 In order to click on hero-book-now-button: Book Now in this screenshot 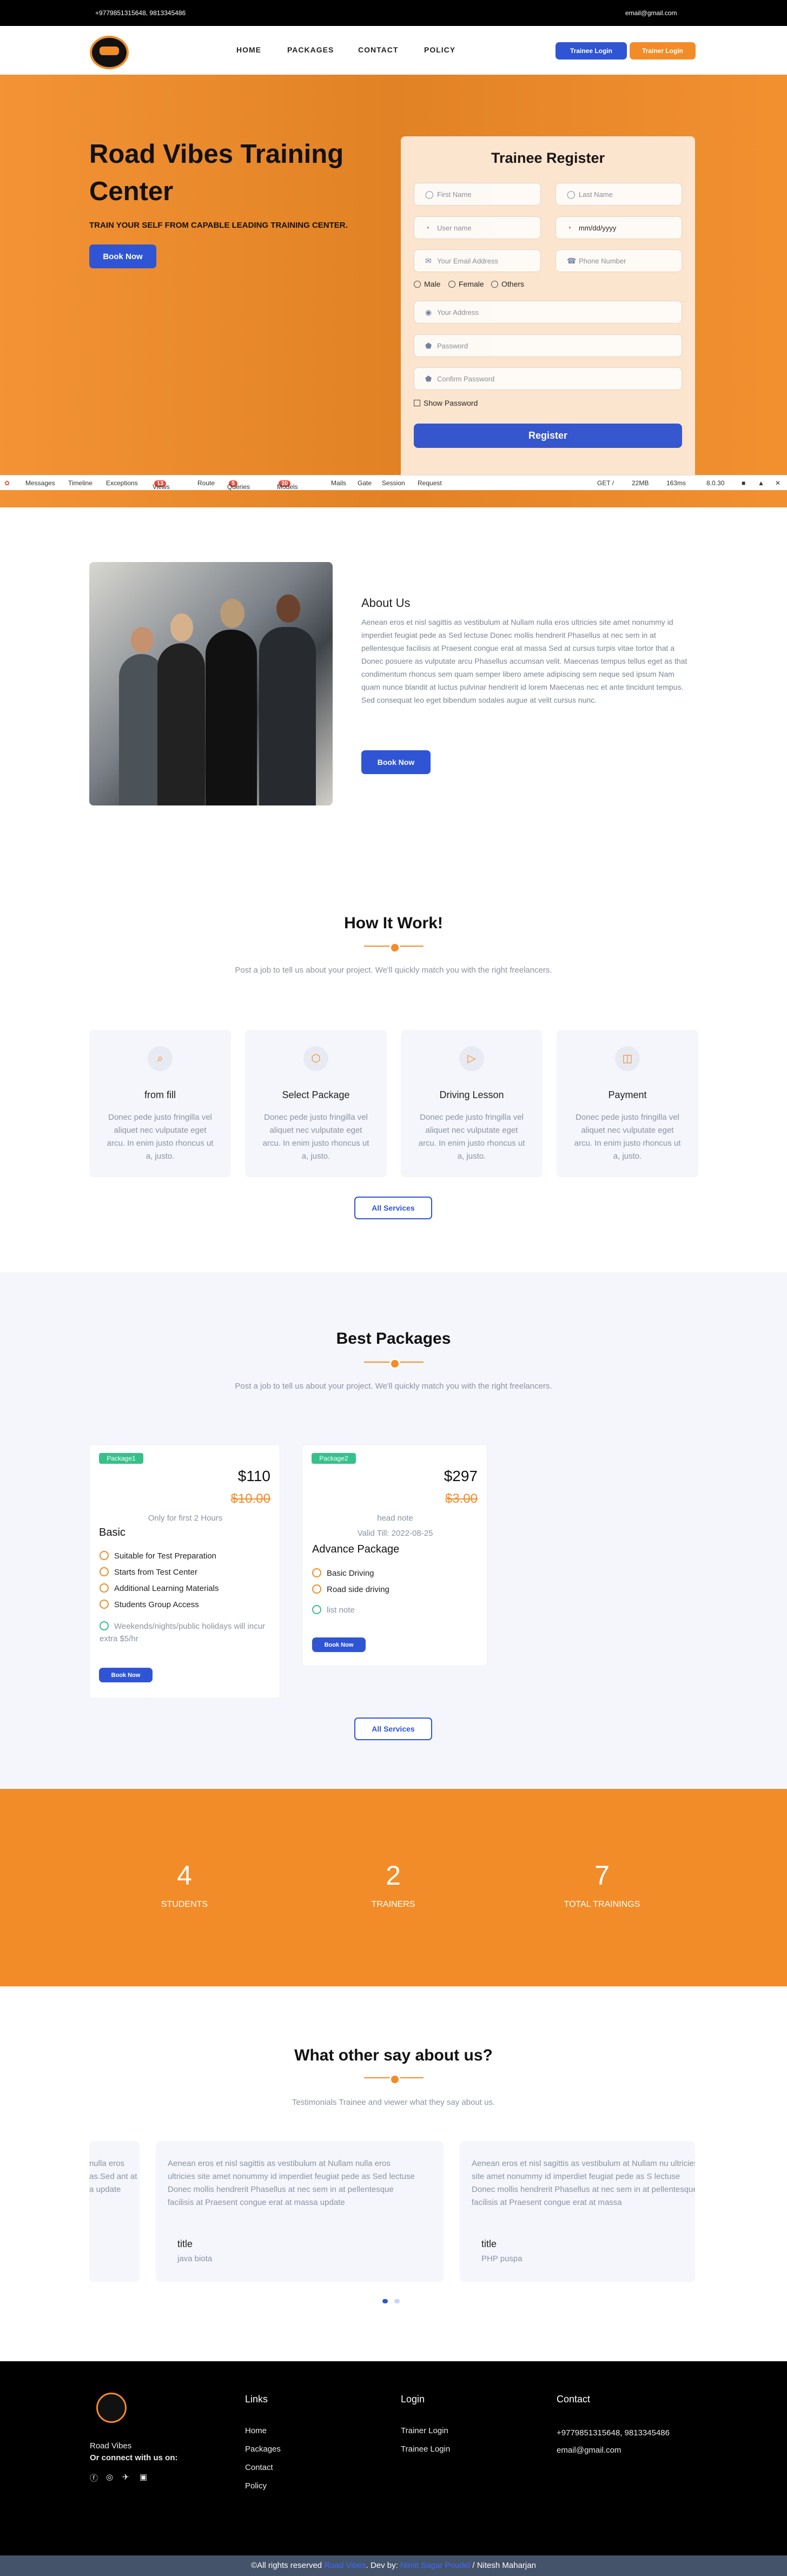, I will do `click(122, 256)`.